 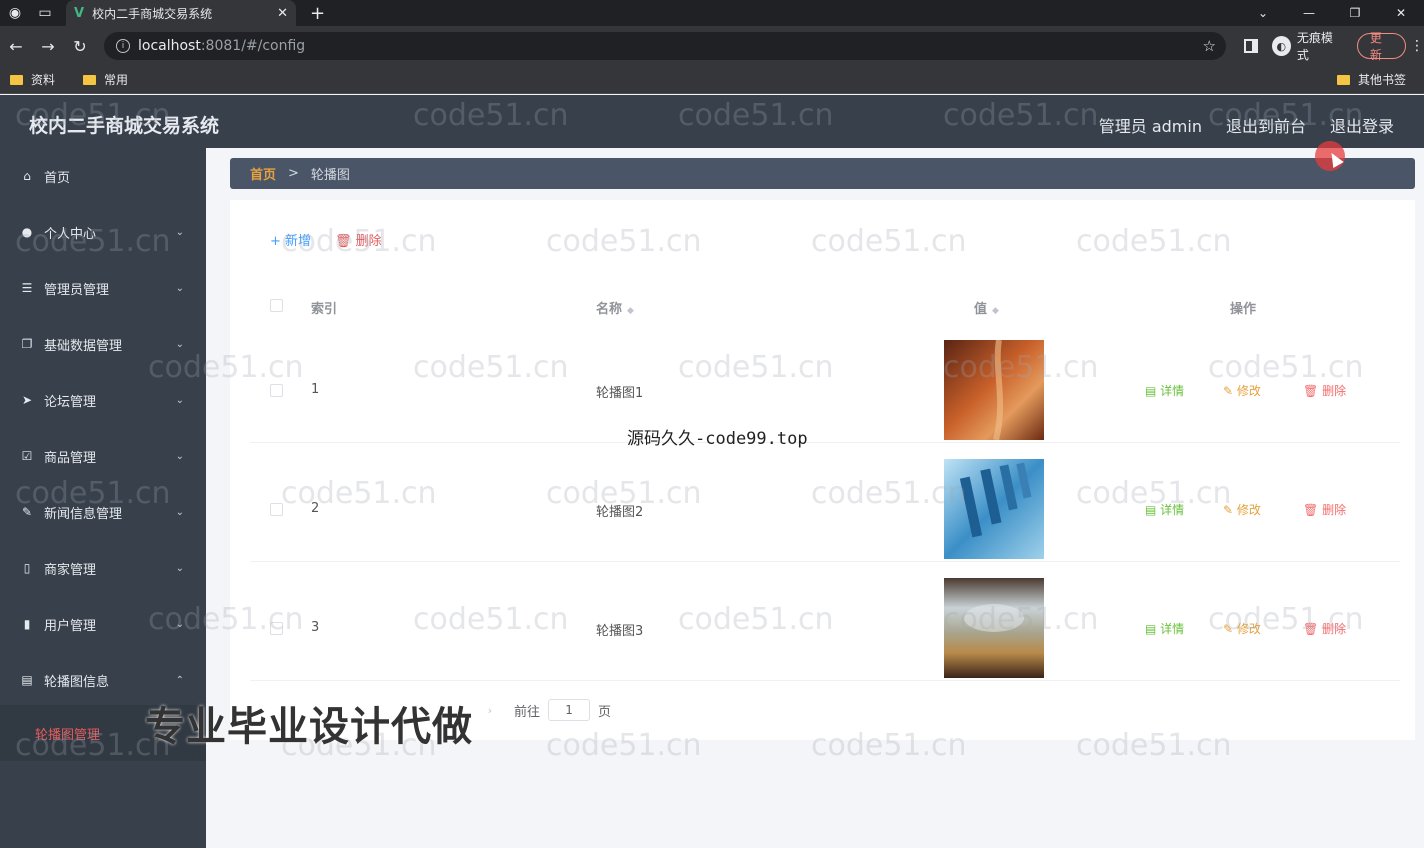 What do you see at coordinates (315, 508) in the screenshot?
I see `cell-index: 2` at bounding box center [315, 508].